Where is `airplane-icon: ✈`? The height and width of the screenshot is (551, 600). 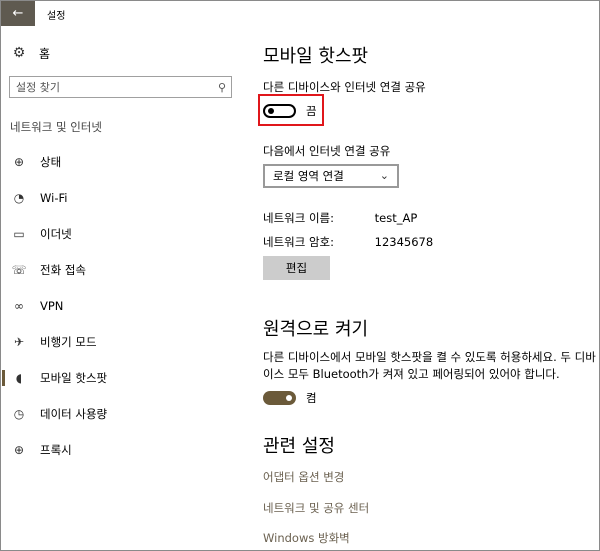
airplane-icon: ✈ is located at coordinates (19, 342).